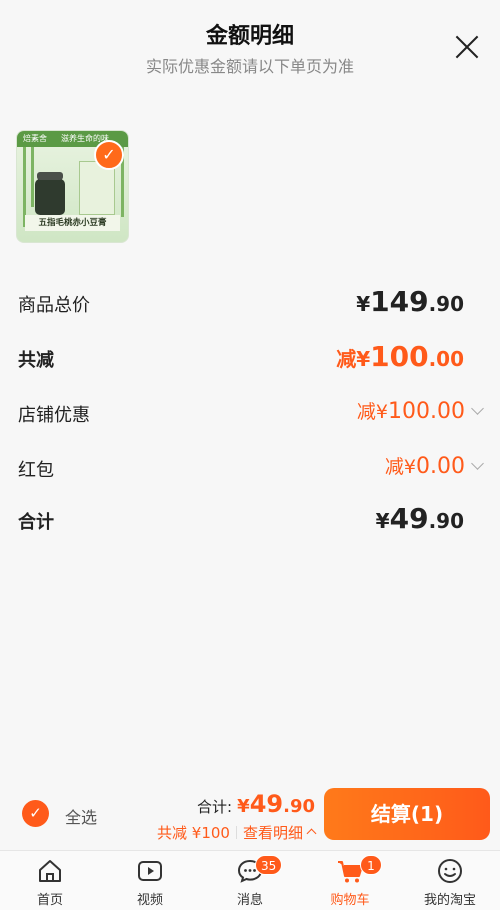  Describe the element at coordinates (250, 303) in the screenshot. I see `row-total-price: 商品总价 ¥149.90` at that location.